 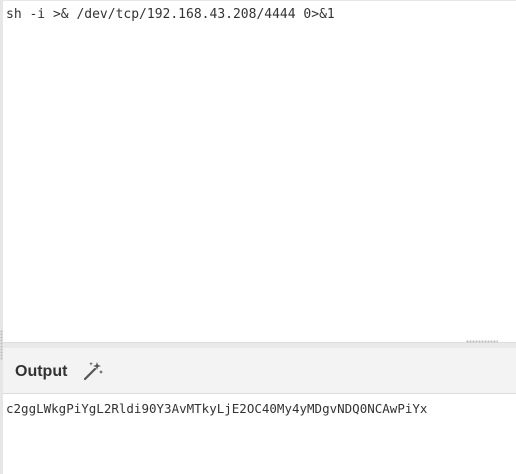 What do you see at coordinates (41, 371) in the screenshot?
I see `output-title: Output` at bounding box center [41, 371].